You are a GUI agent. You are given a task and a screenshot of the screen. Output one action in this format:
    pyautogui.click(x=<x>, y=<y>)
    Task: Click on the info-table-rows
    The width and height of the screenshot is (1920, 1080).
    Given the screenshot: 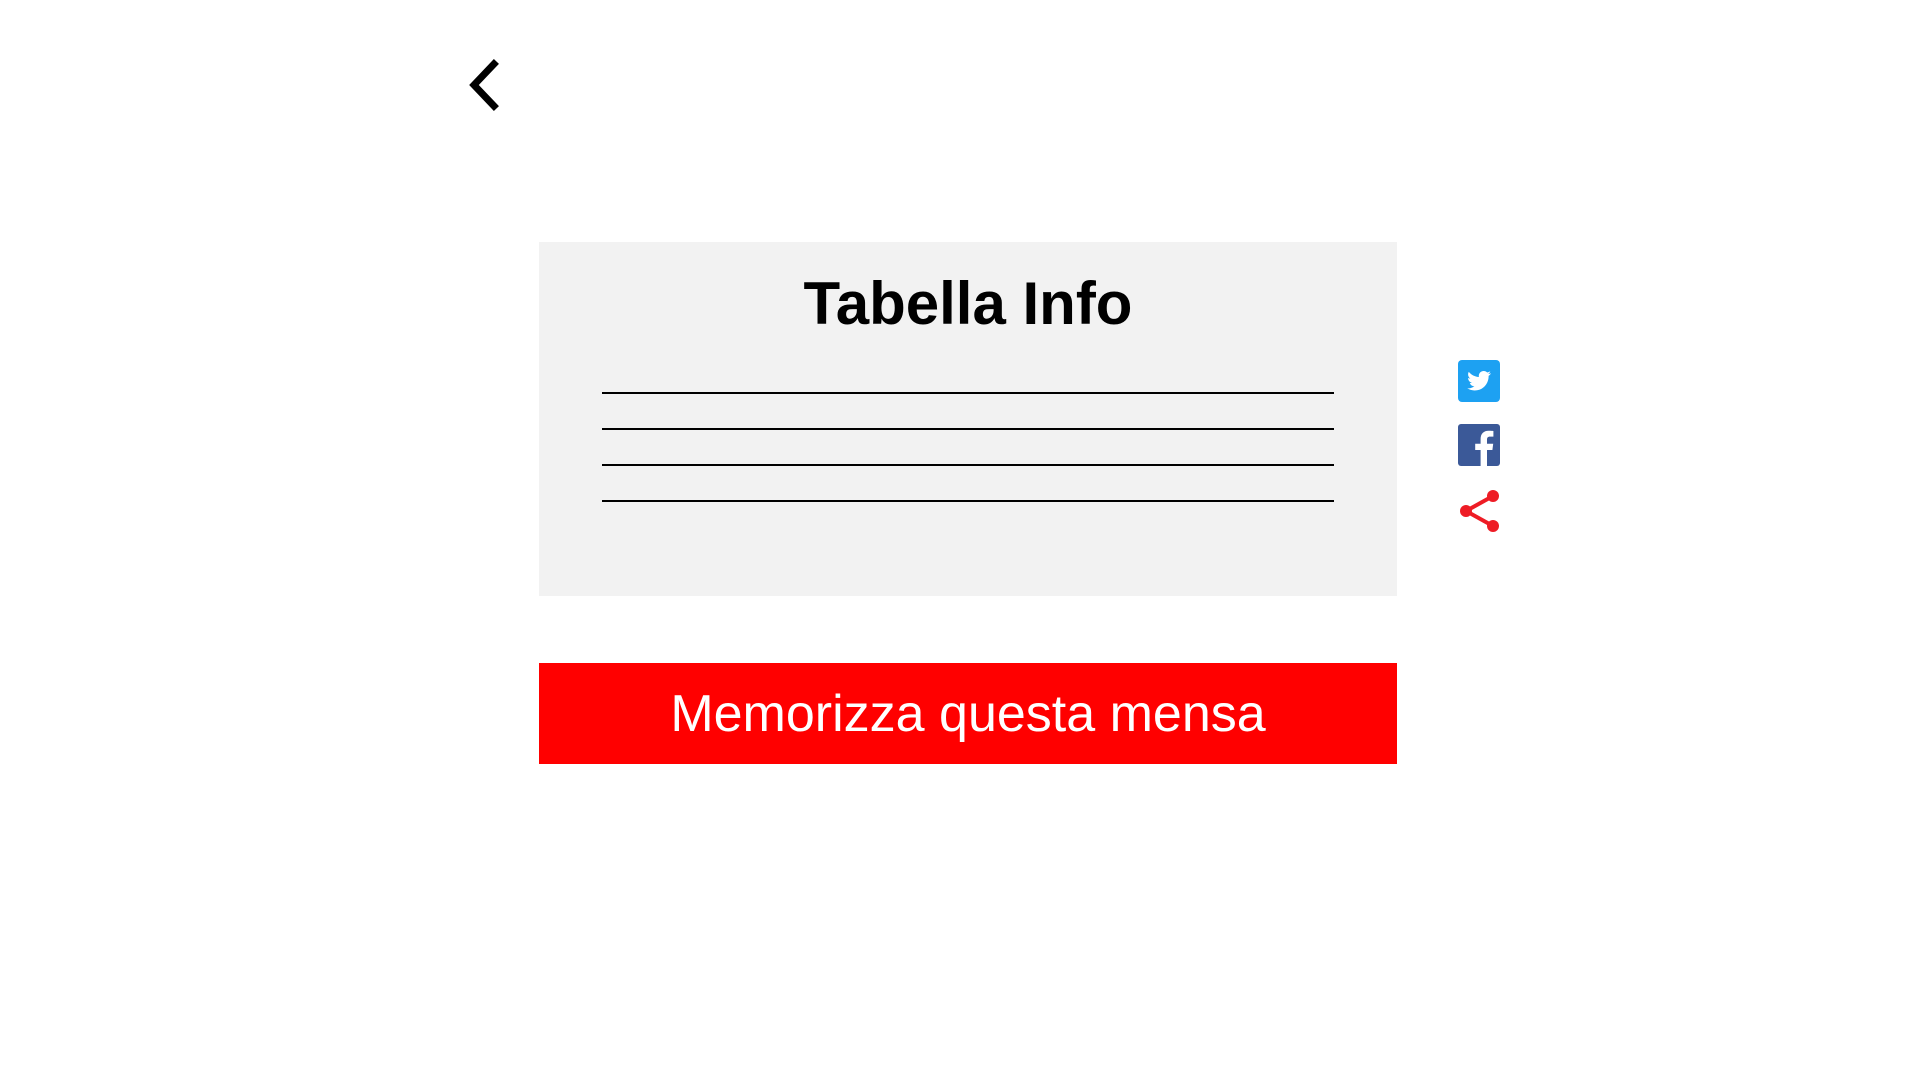 What is the action you would take?
    pyautogui.click(x=968, y=464)
    